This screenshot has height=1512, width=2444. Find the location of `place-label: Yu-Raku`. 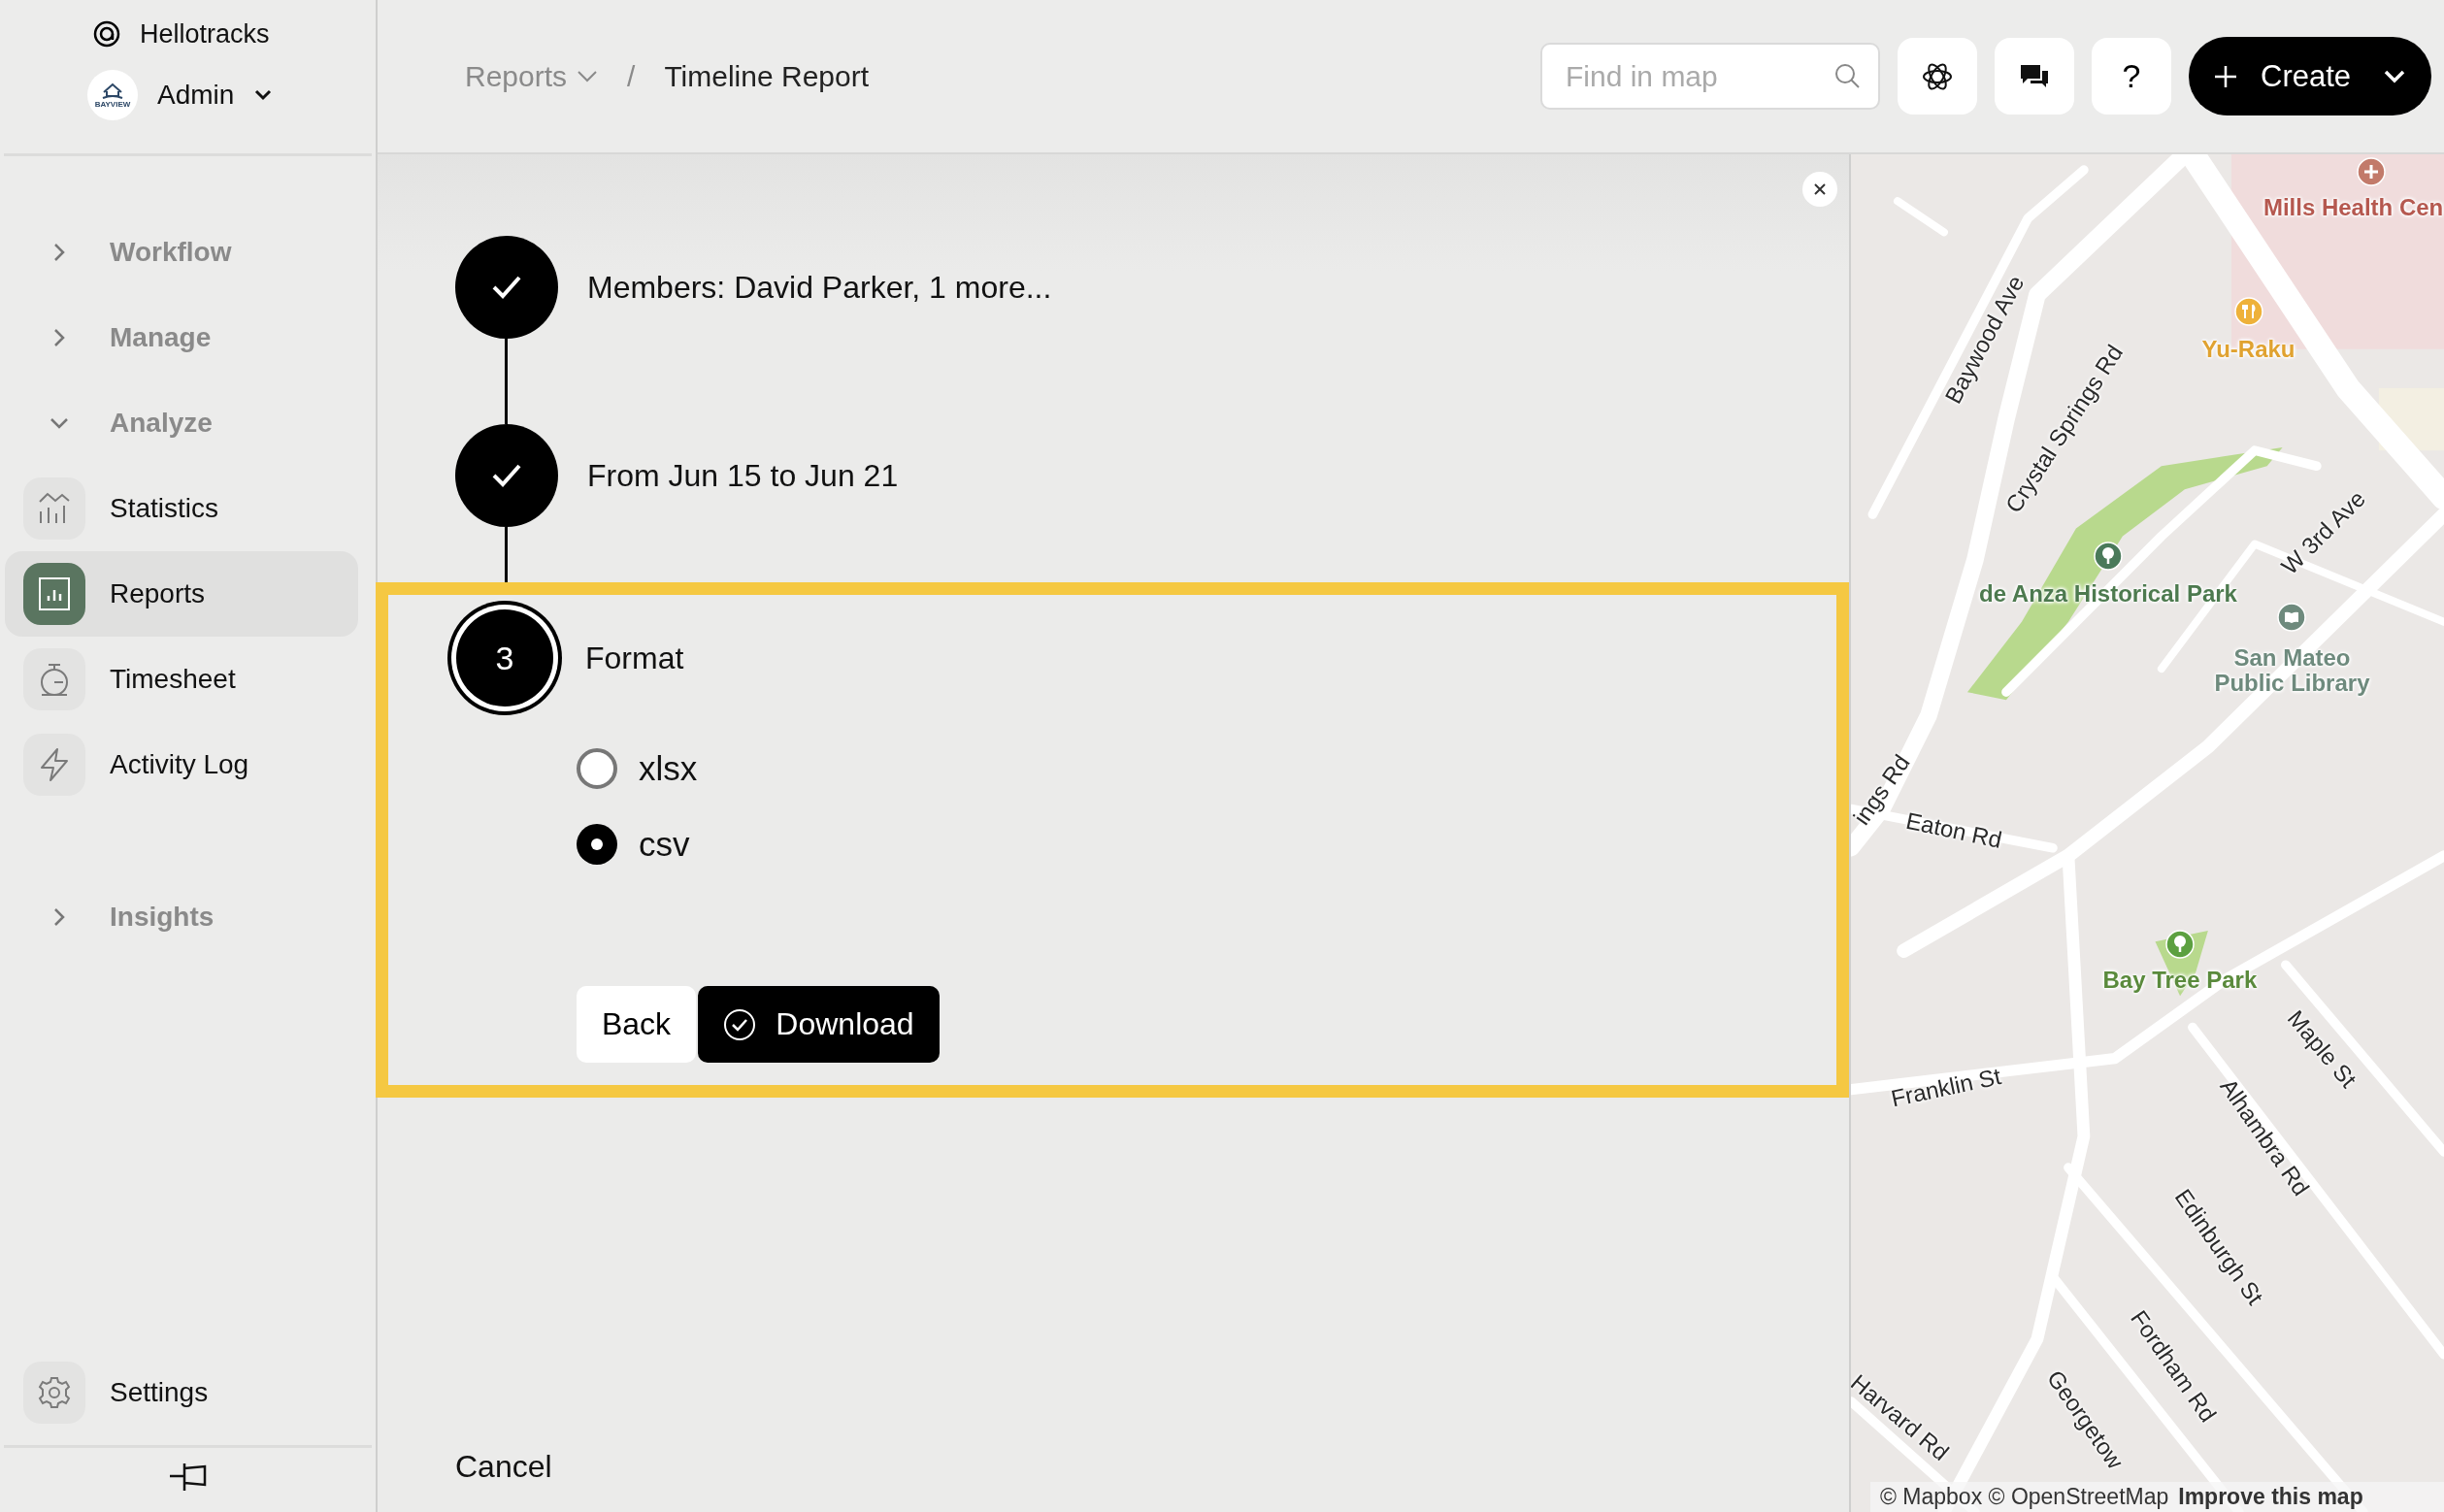

place-label: Yu-Raku is located at coordinates (2248, 349).